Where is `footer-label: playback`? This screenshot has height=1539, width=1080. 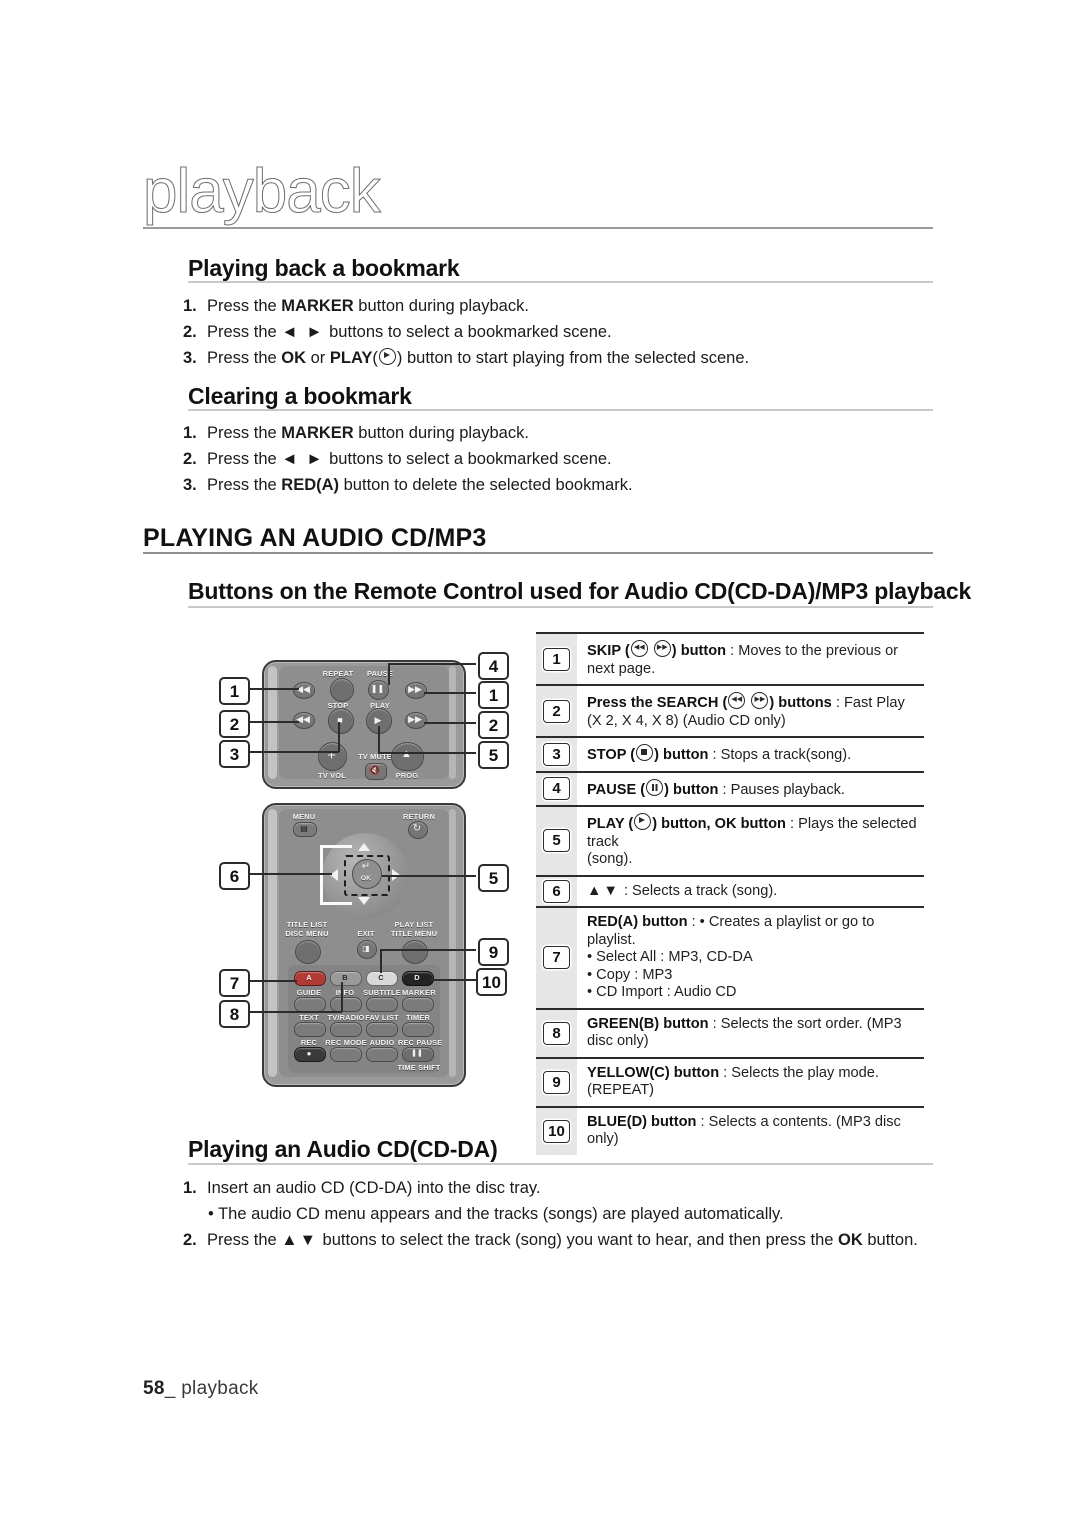 footer-label: playback is located at coordinates (220, 1388).